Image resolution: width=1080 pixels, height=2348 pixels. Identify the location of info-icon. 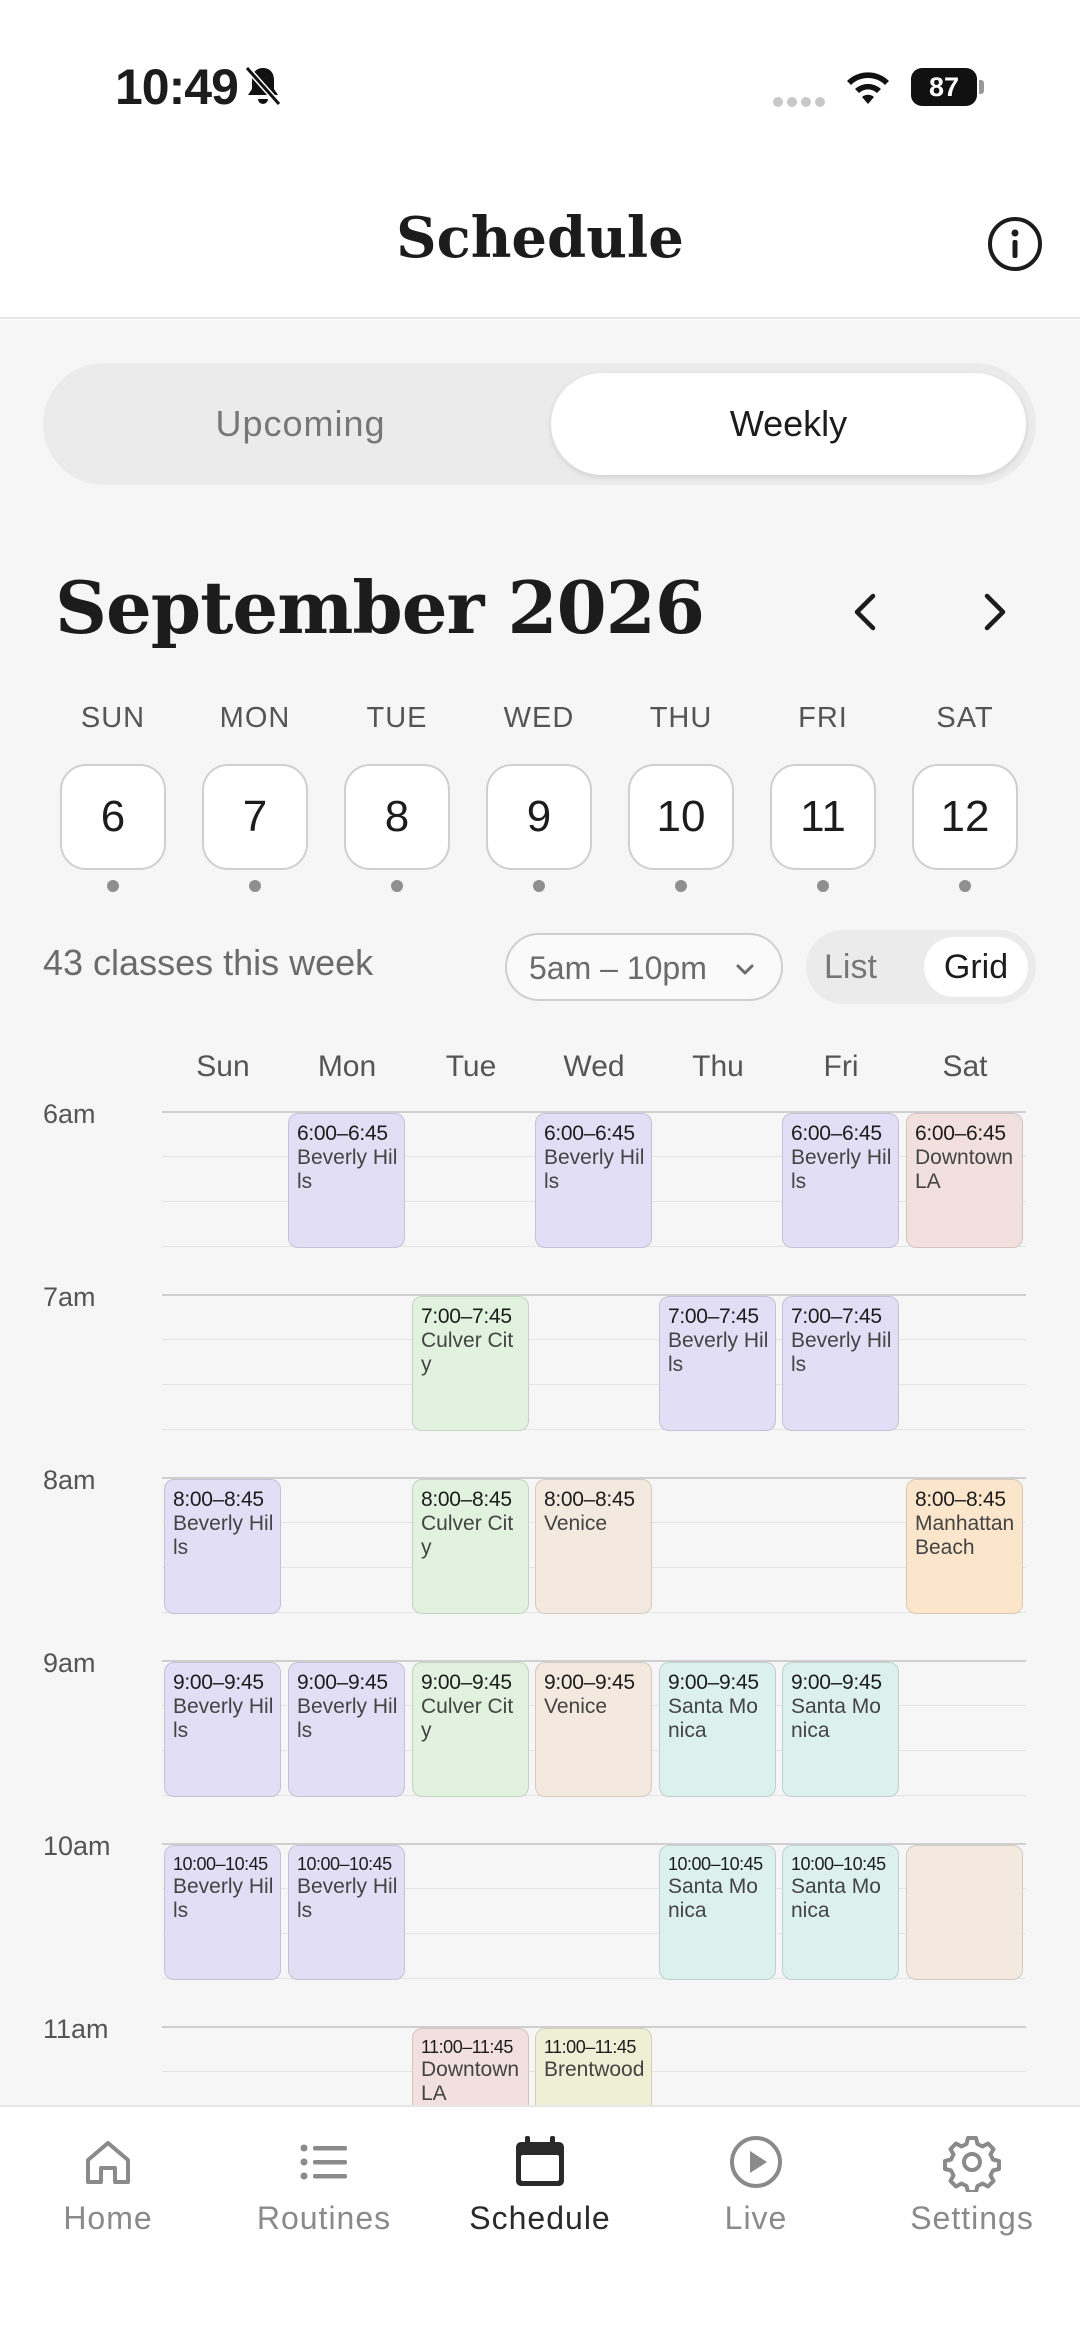
(1015, 244).